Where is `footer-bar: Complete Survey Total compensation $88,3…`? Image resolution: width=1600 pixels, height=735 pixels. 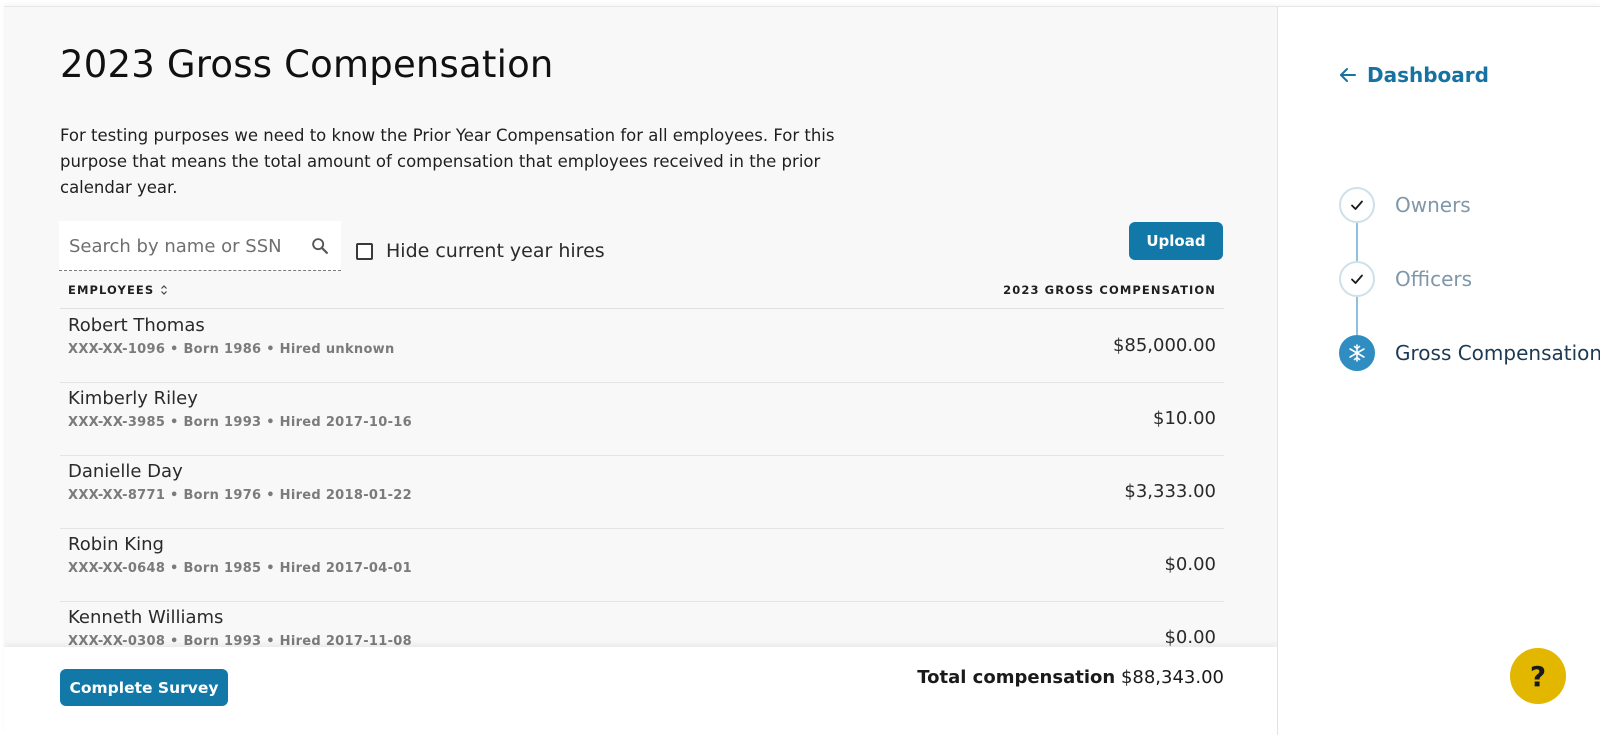 footer-bar: Complete Survey Total compensation $88,3… is located at coordinates (640, 691).